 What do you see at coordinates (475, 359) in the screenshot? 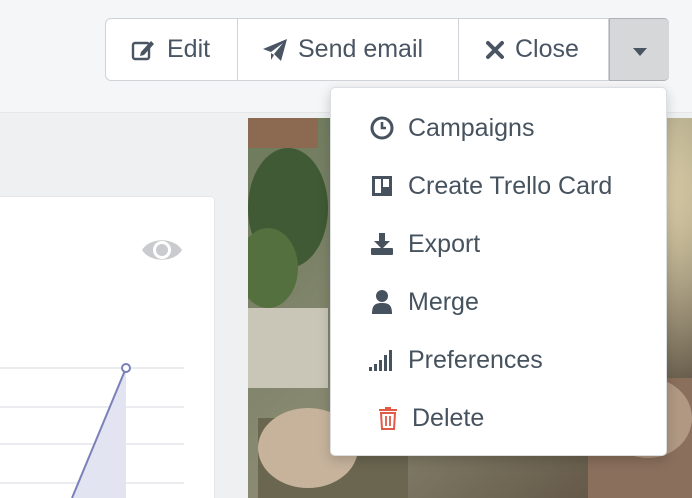
I see `menu-item-label: Preferences` at bounding box center [475, 359].